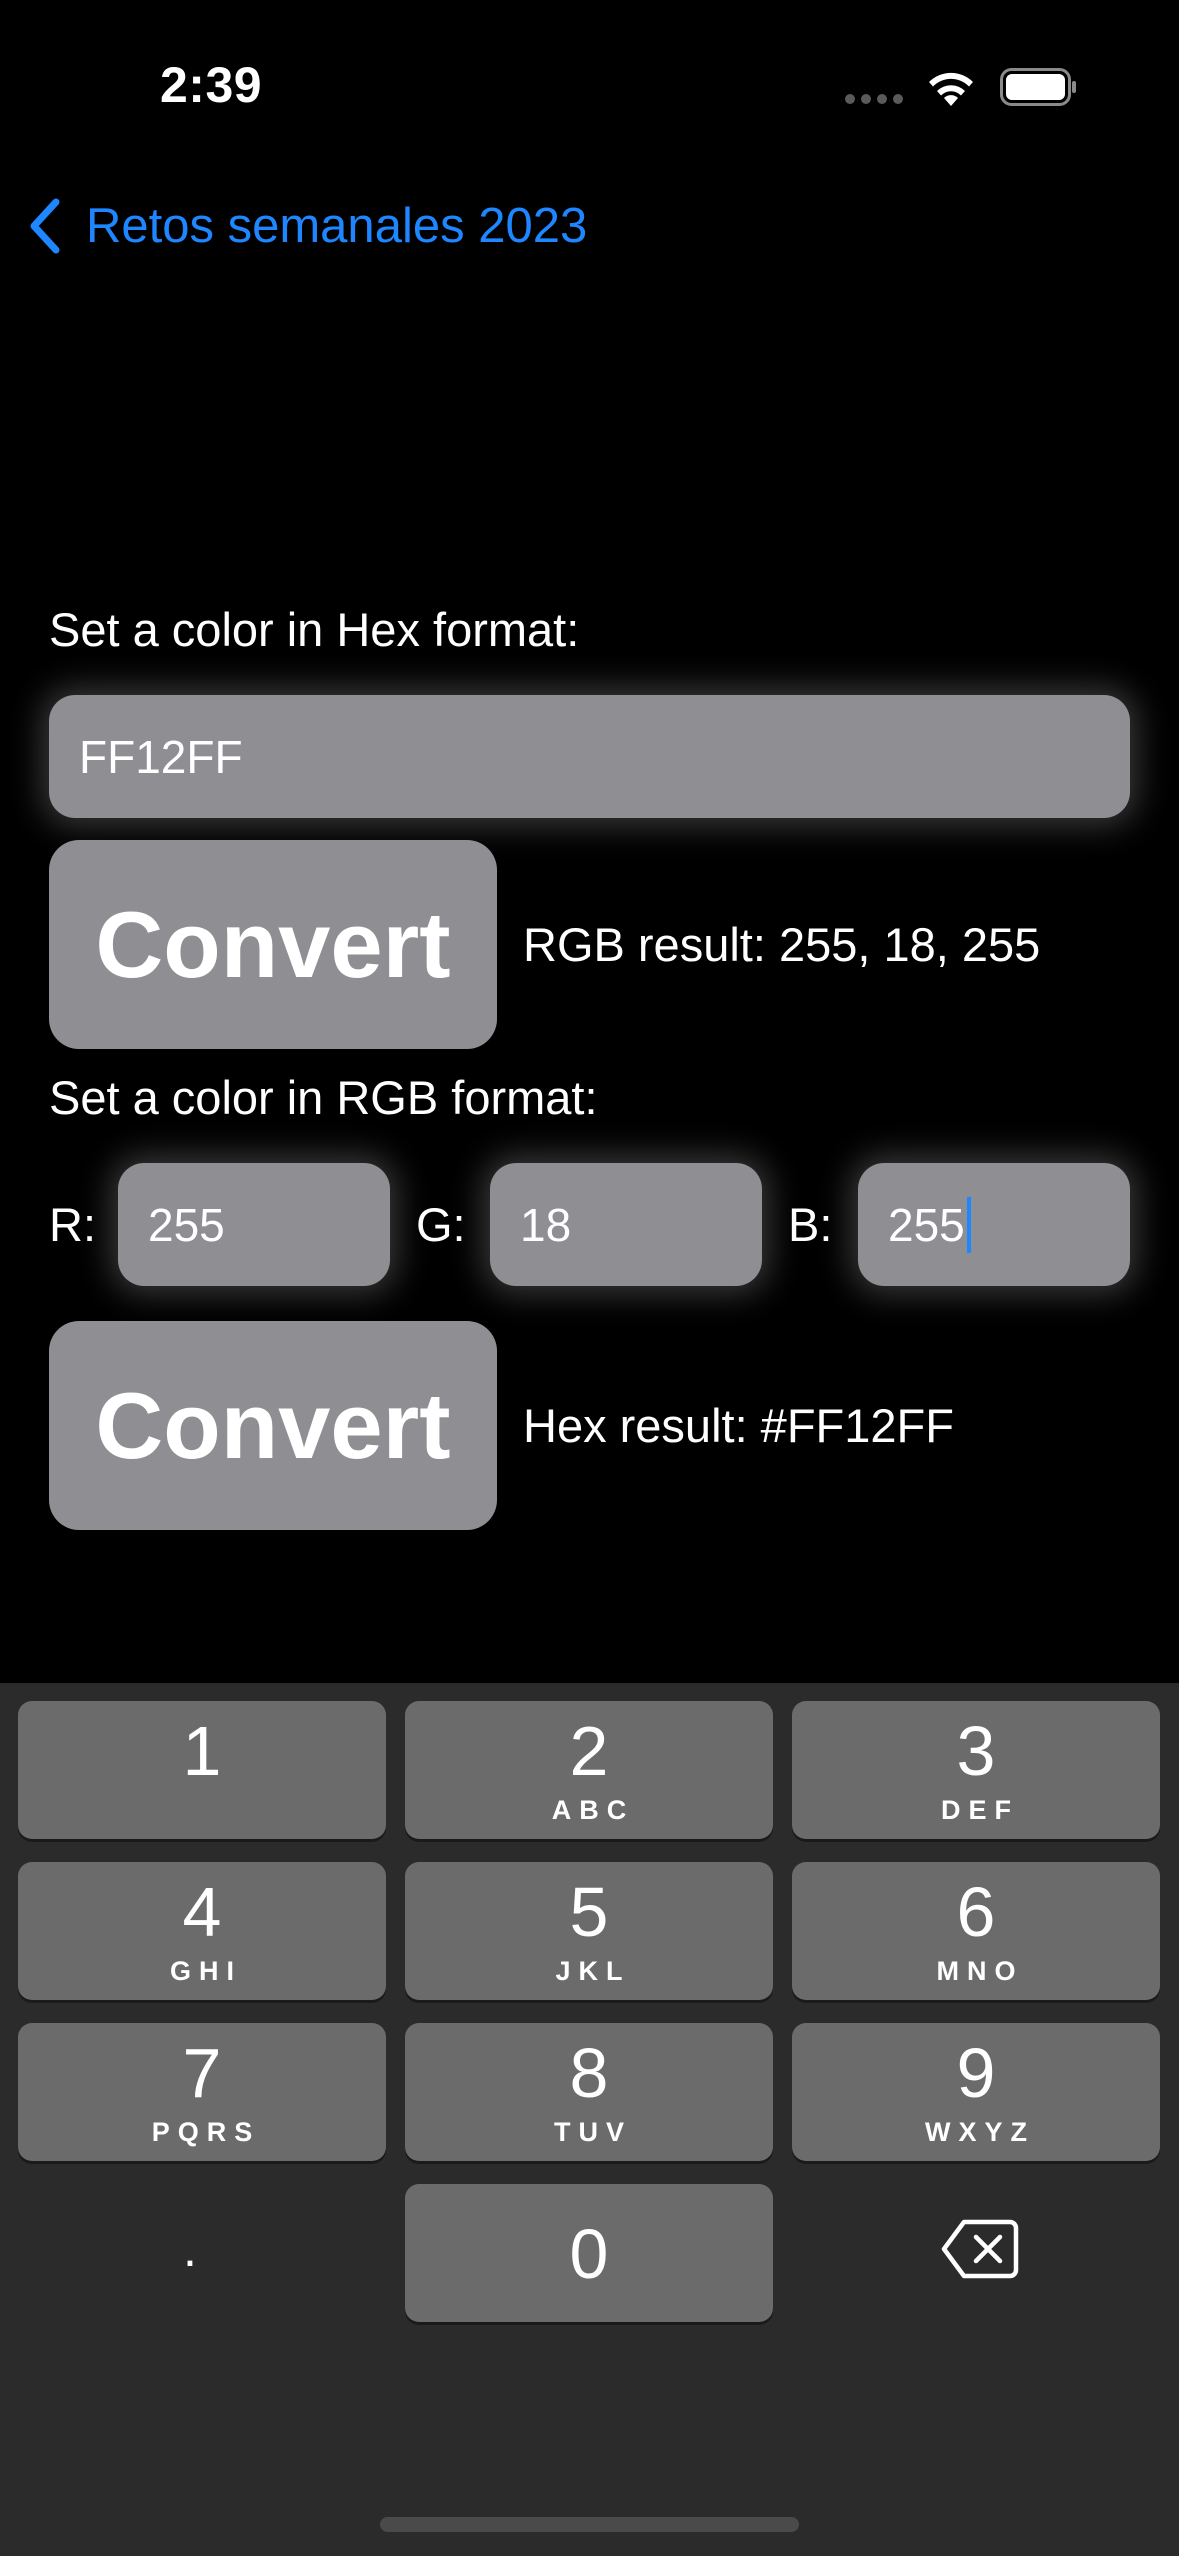 This screenshot has width=1179, height=2556. I want to click on back-button: Retos semanales 2023, so click(305, 226).